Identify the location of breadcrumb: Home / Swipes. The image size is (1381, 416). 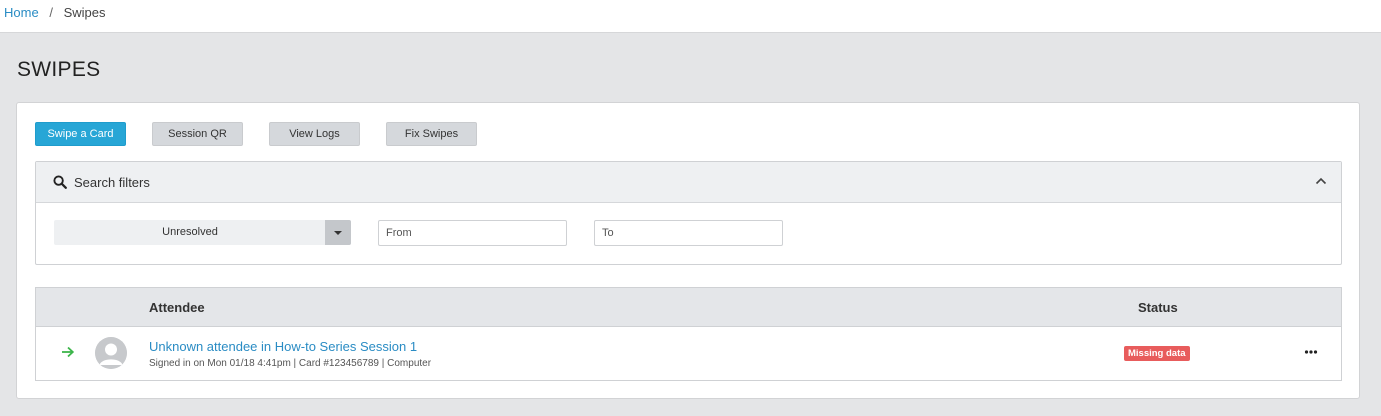
(54, 12).